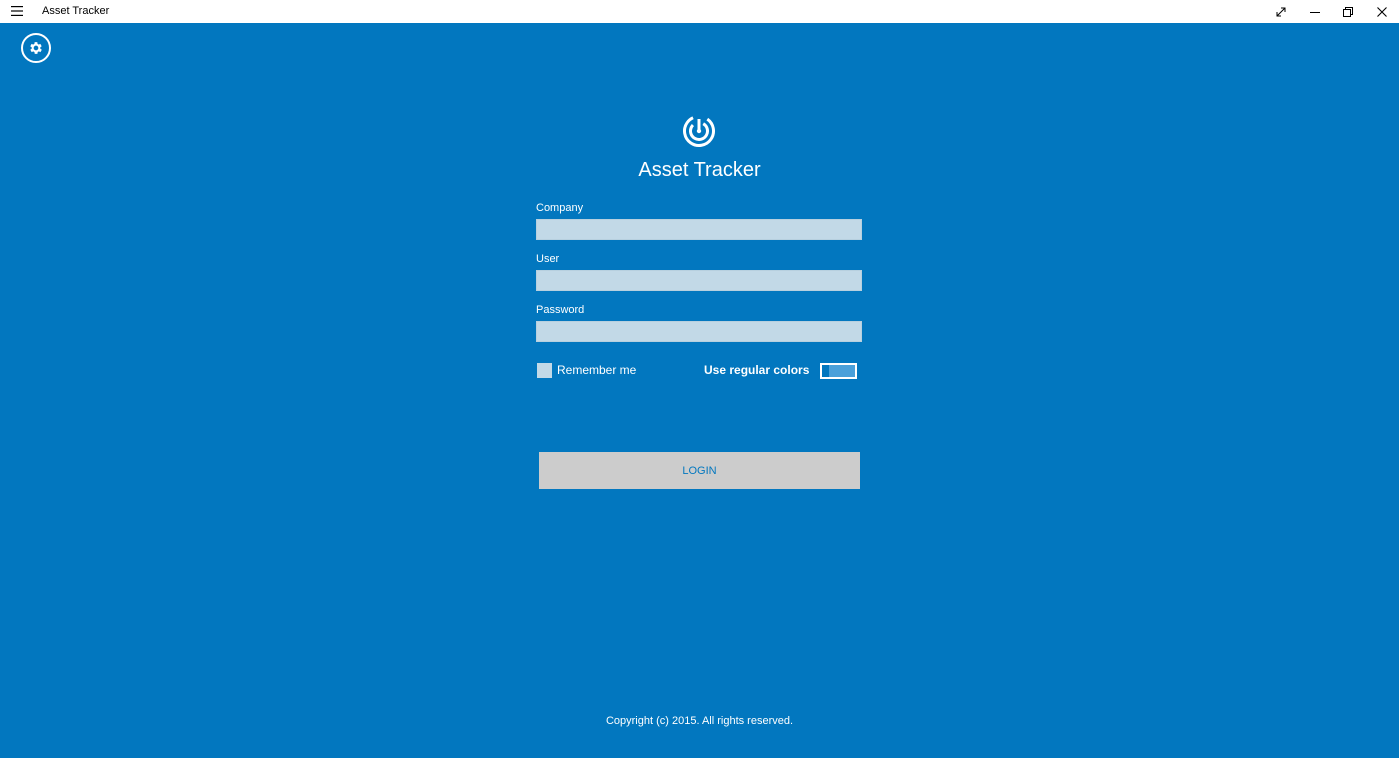 The height and width of the screenshot is (758, 1399). Describe the element at coordinates (76, 11) in the screenshot. I see `window-title: Asset Tracker` at that location.